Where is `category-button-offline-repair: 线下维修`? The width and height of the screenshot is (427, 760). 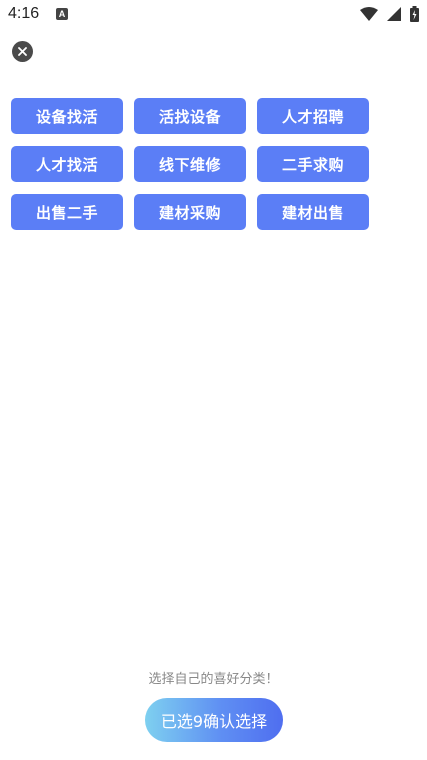 category-button-offline-repair: 线下维修 is located at coordinates (190, 164).